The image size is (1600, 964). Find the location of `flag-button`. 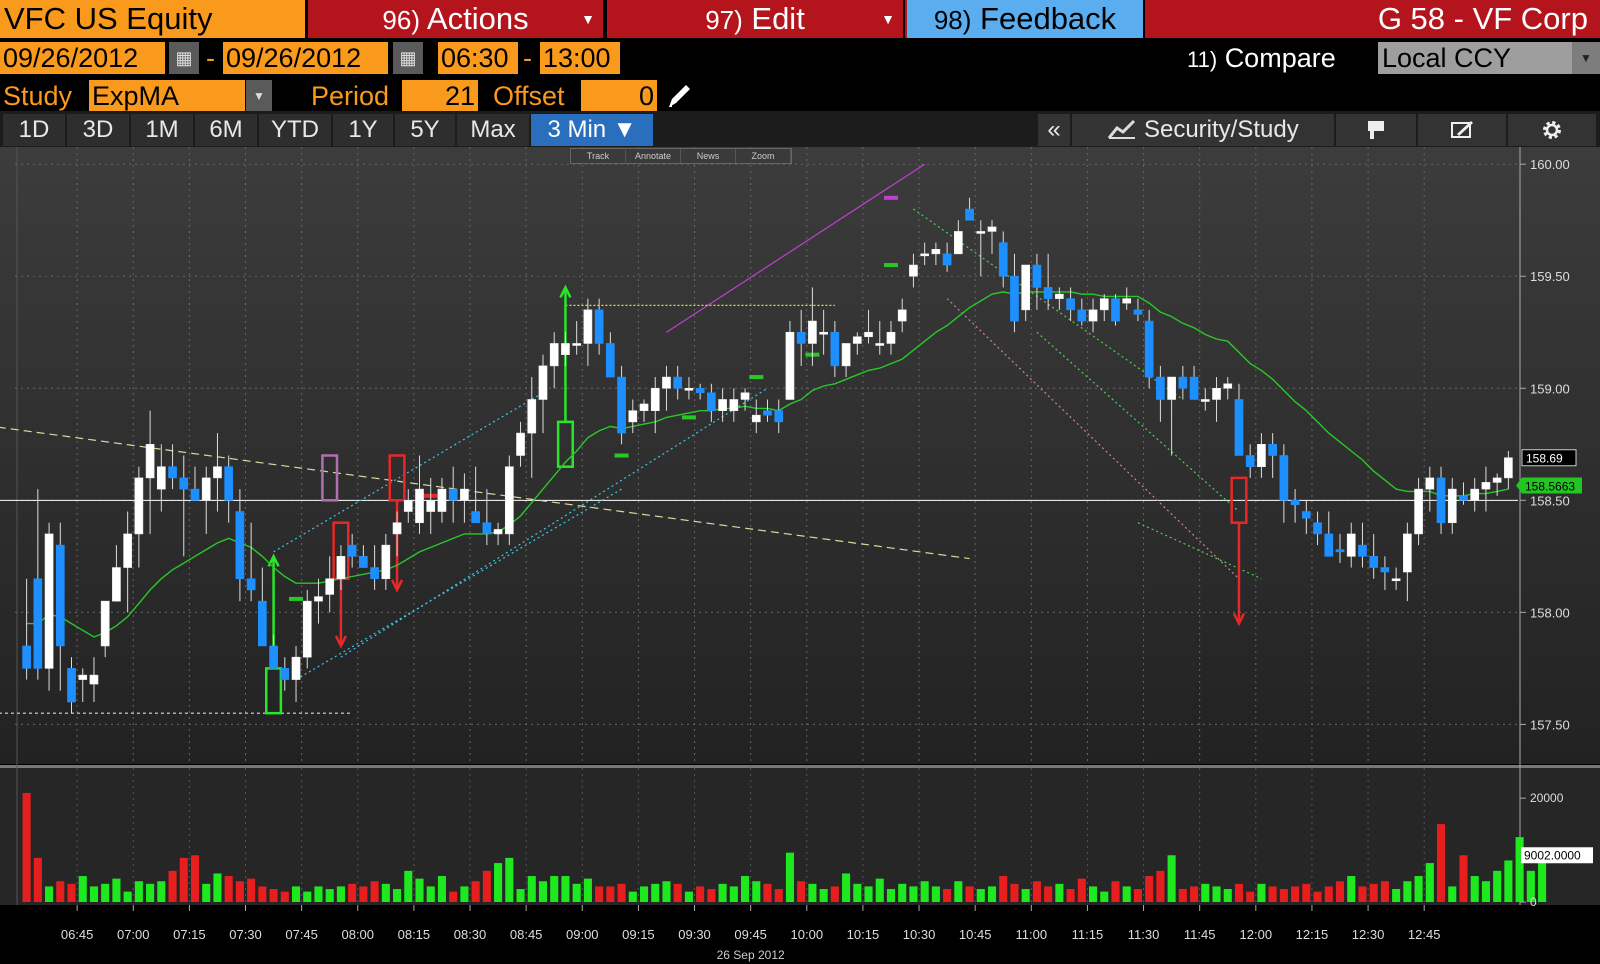

flag-button is located at coordinates (1376, 130).